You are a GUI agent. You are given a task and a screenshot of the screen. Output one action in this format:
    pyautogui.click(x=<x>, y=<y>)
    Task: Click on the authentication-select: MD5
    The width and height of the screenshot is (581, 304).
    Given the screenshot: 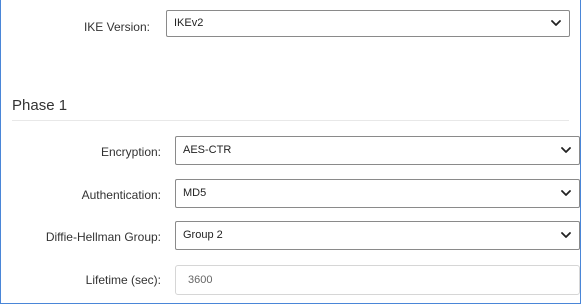 What is the action you would take?
    pyautogui.click(x=377, y=193)
    